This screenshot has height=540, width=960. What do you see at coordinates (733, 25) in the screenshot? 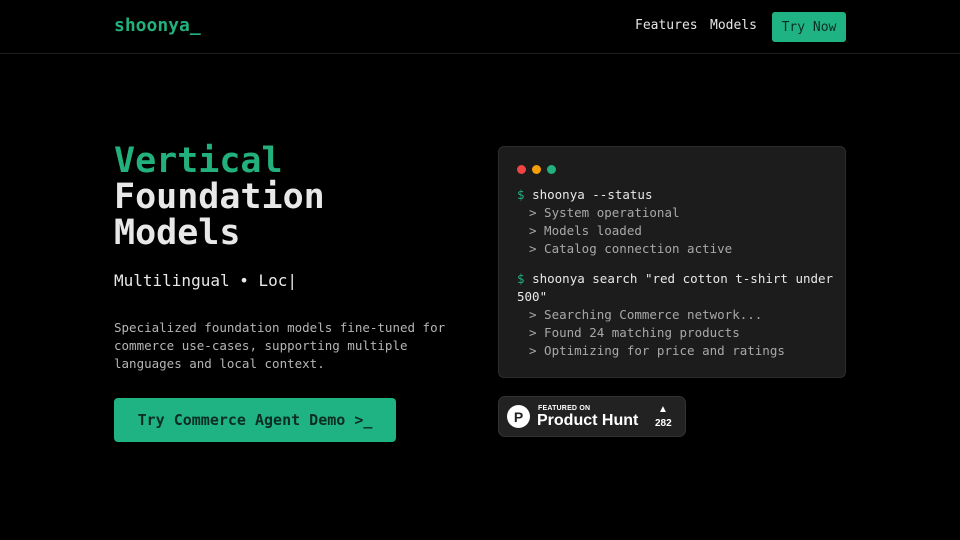
I see `nav-link-models: Models` at bounding box center [733, 25].